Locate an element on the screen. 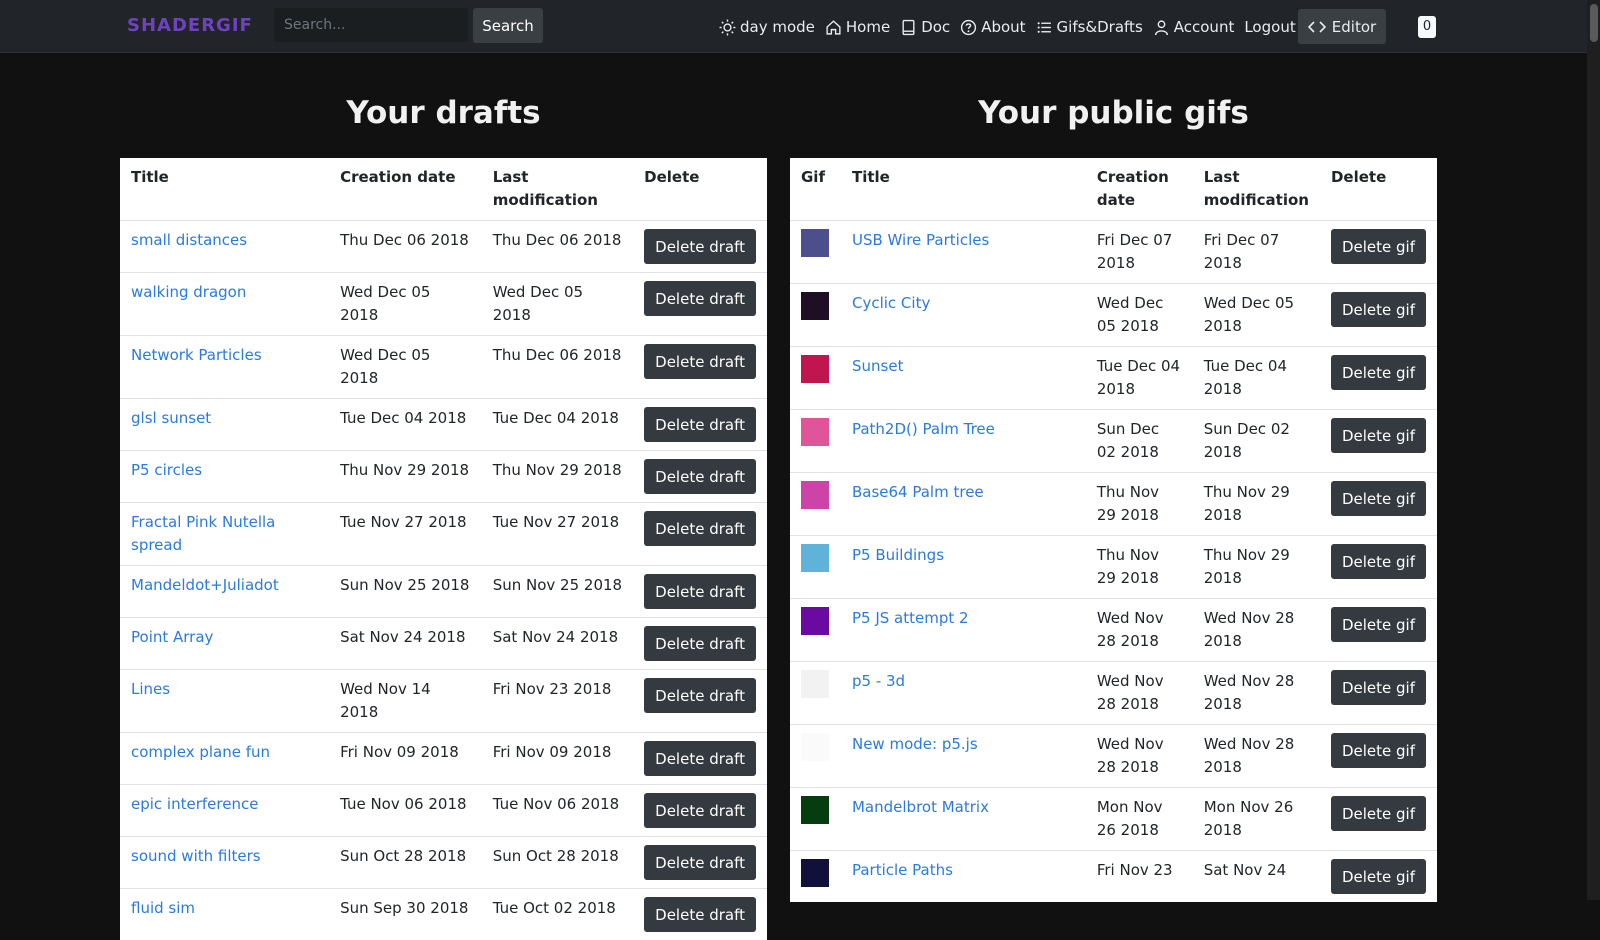 The width and height of the screenshot is (1600, 940). draft-title-link: complex plane fun is located at coordinates (200, 752).